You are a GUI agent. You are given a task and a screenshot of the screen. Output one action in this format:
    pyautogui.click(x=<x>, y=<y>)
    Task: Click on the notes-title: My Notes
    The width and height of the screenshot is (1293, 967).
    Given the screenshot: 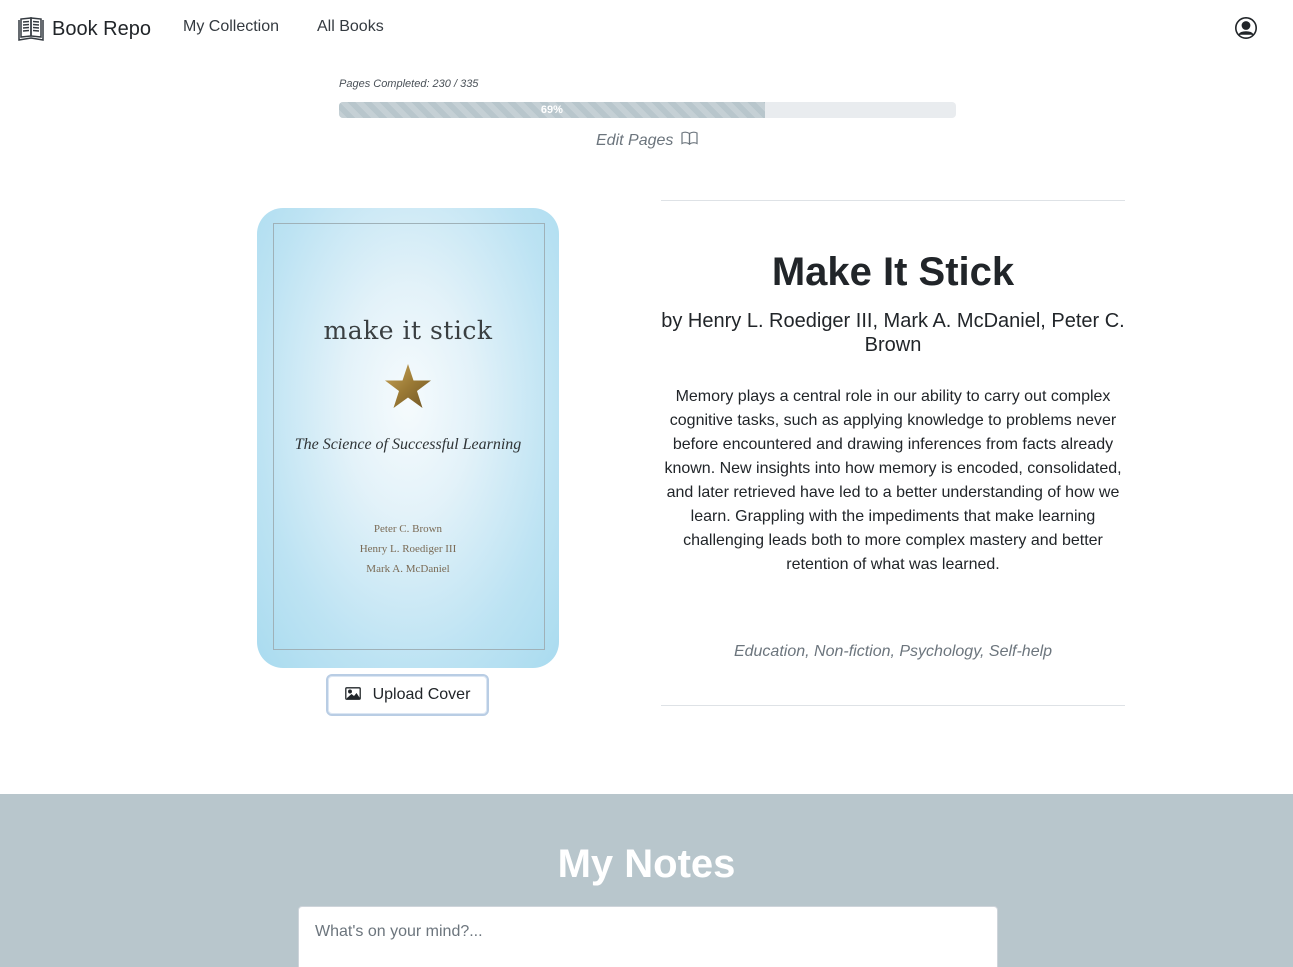 What is the action you would take?
    pyautogui.click(x=646, y=864)
    